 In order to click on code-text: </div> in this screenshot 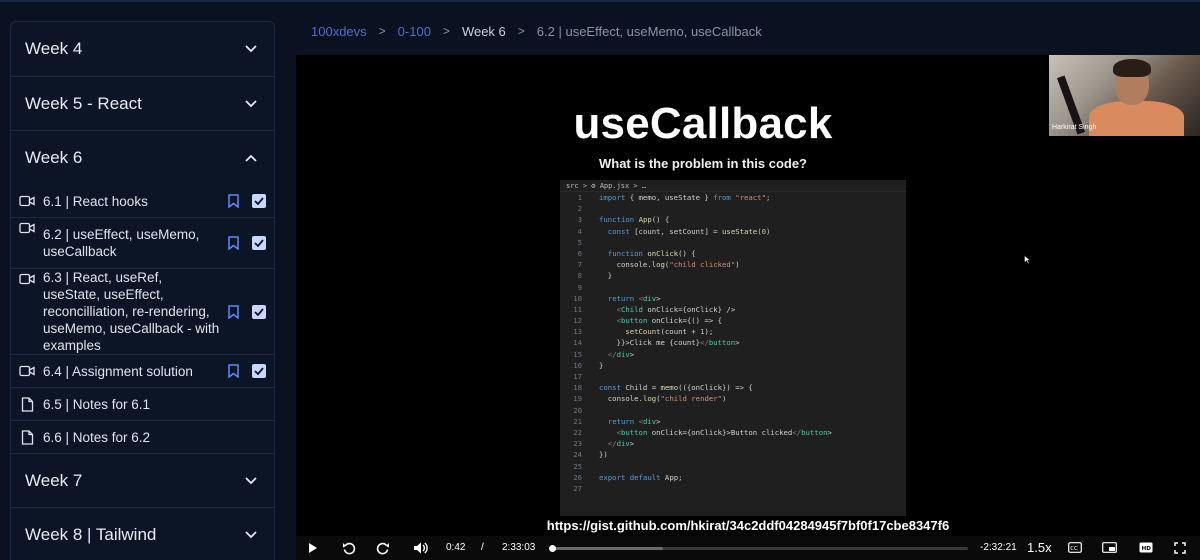, I will do `click(621, 444)`.